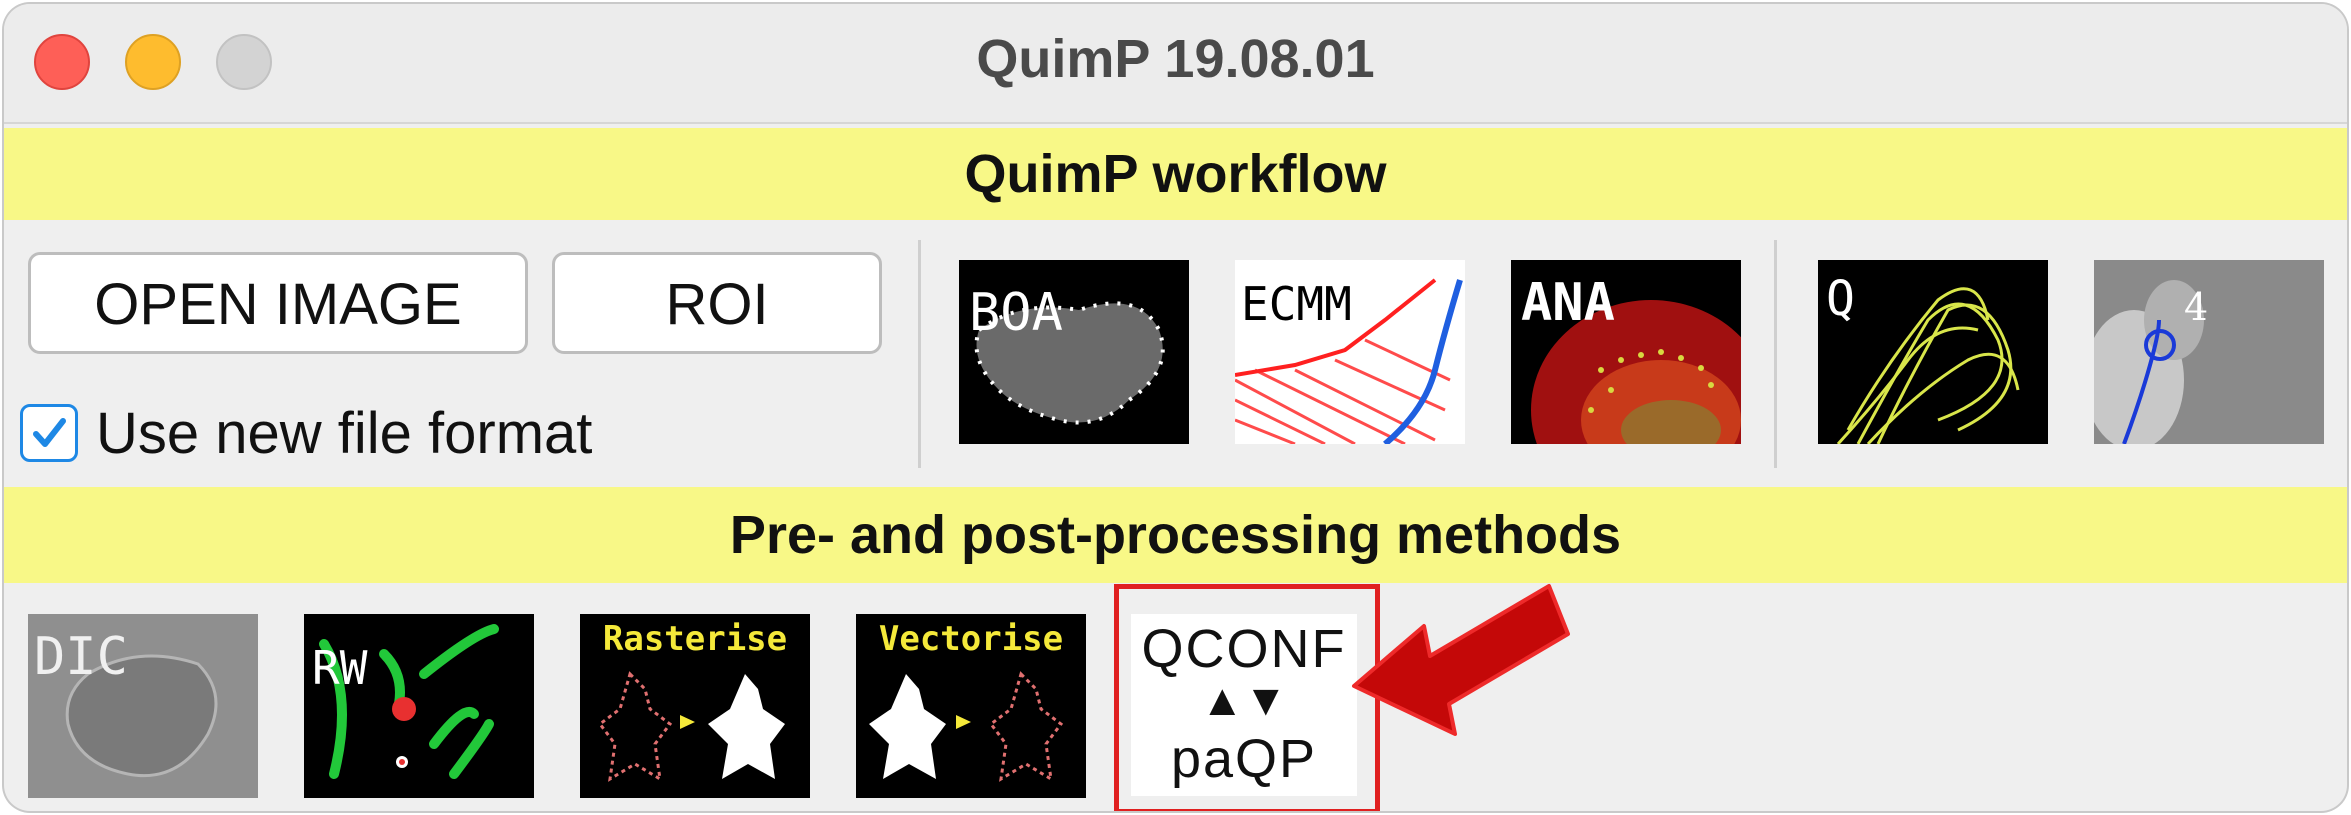  What do you see at coordinates (278, 303) in the screenshot?
I see `open-image-button: OPEN IMAGE` at bounding box center [278, 303].